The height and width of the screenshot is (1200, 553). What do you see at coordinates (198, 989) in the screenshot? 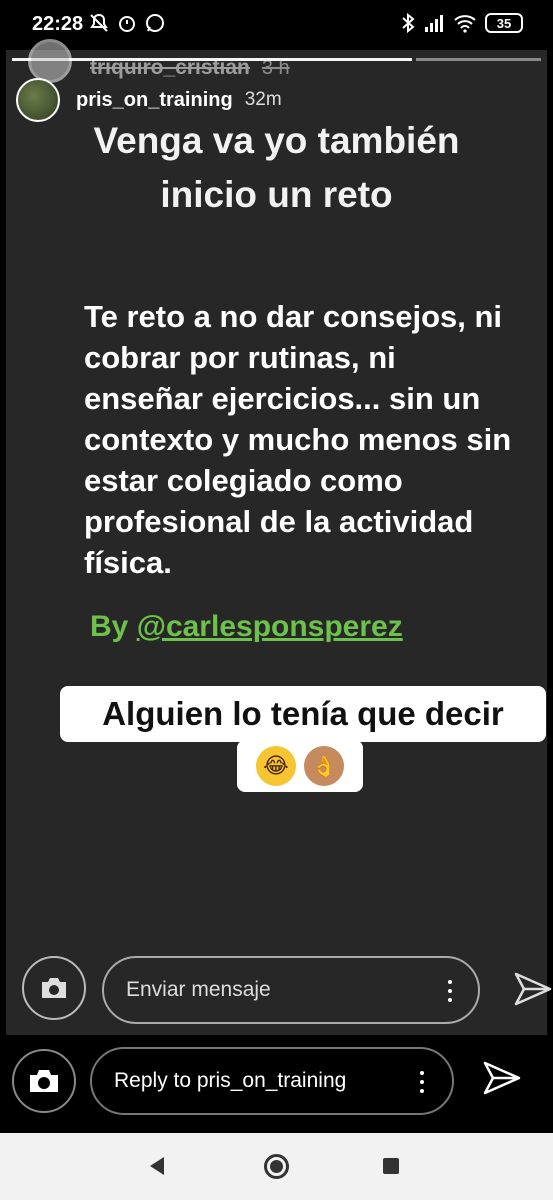
I see `story-message-placeholder: Enviar mensaje` at bounding box center [198, 989].